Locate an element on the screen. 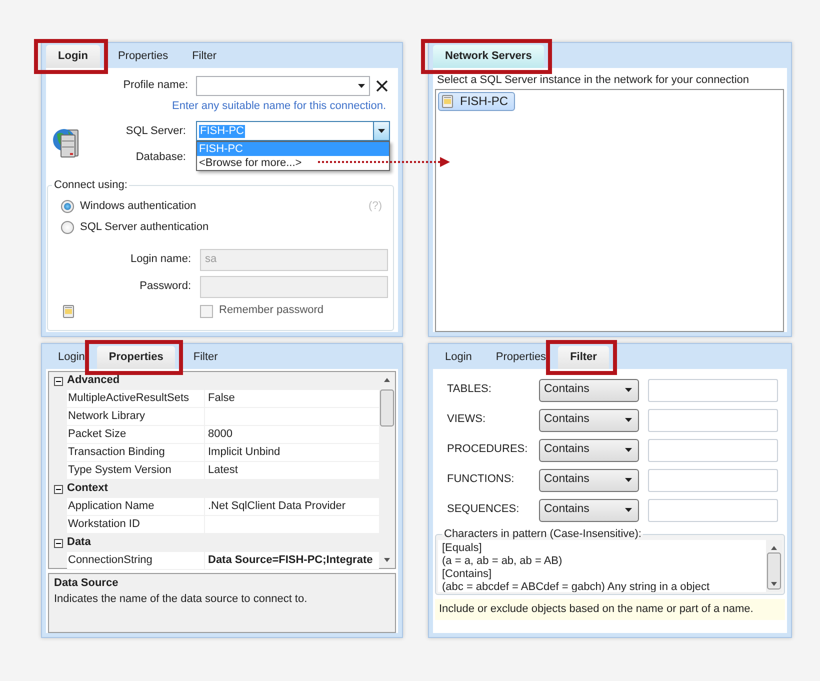 The width and height of the screenshot is (820, 681). property-value: Data Source=FISH-PC;Integrate is located at coordinates (292, 561).